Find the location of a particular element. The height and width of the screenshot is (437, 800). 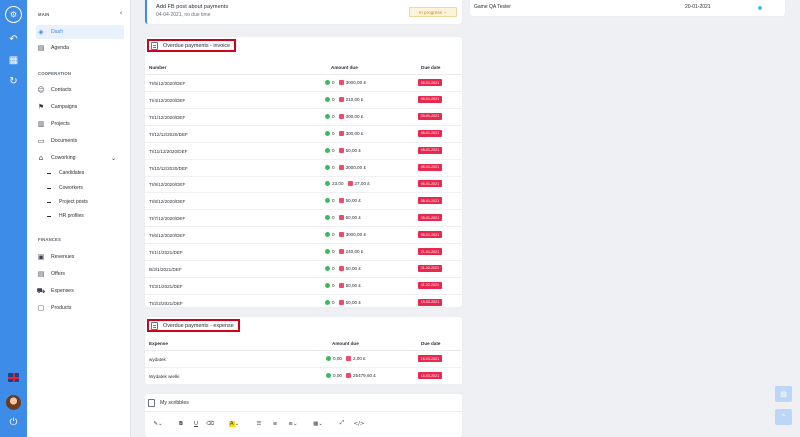

sidebar-item-coworking: ⌂ Coworking ⌄ is located at coordinates (80, 158).